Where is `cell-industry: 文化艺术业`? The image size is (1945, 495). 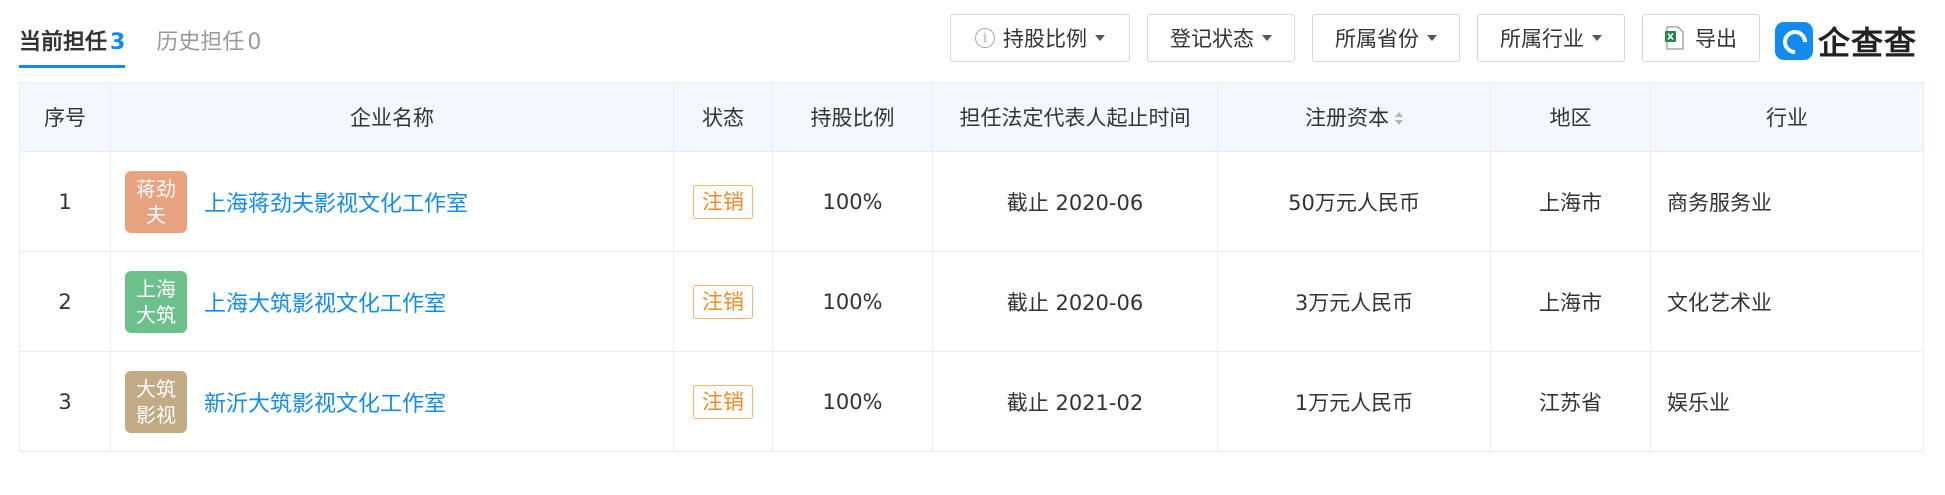
cell-industry: 文化艺术业 is located at coordinates (1787, 301).